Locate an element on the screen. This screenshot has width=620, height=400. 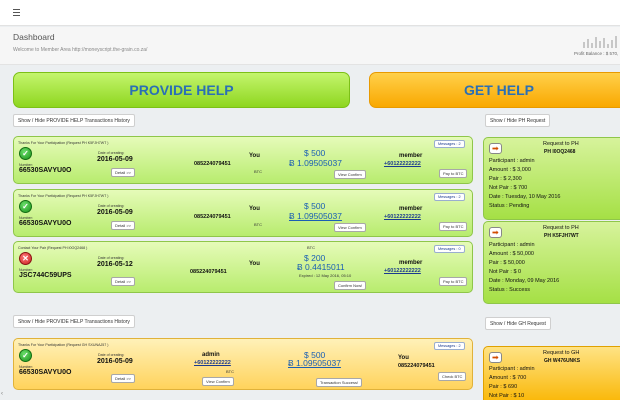
messages-badge: Messages : 0 is located at coordinates (449, 249).